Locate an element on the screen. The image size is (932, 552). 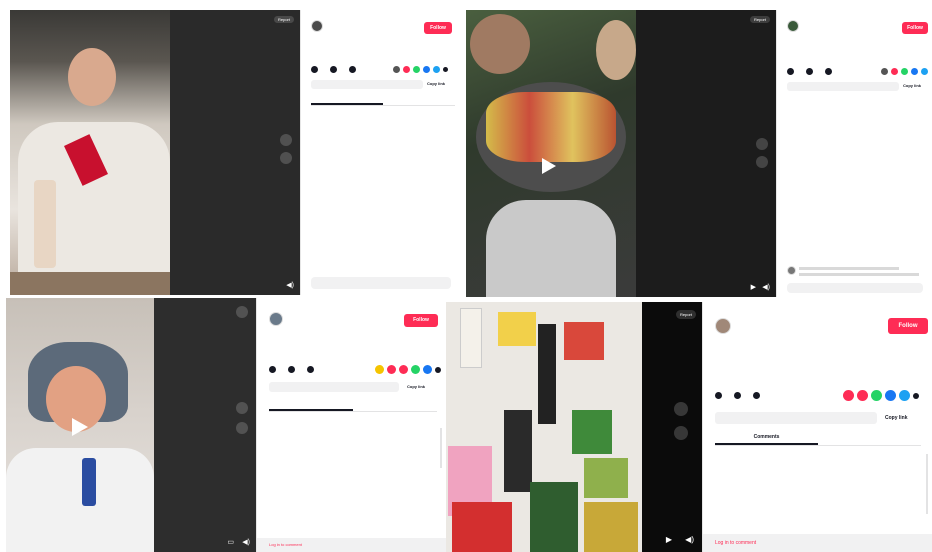
engagement-stats is located at coordinates (336, 69).